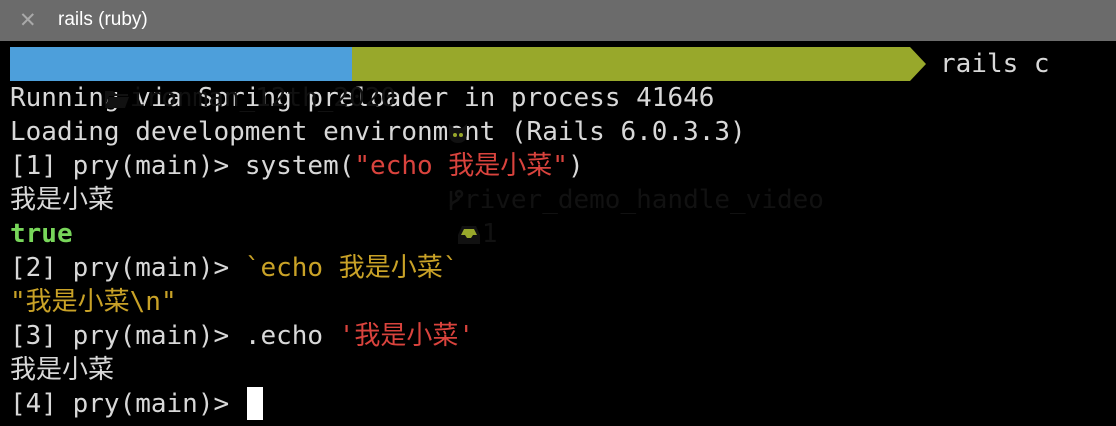 The height and width of the screenshot is (426, 1116). Describe the element at coordinates (41, 234) in the screenshot. I see `return-value: true` at that location.